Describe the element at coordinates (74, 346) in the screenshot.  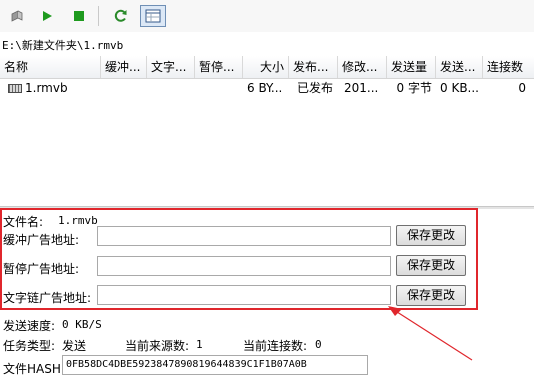
I see `task-type-value: 发送` at that location.